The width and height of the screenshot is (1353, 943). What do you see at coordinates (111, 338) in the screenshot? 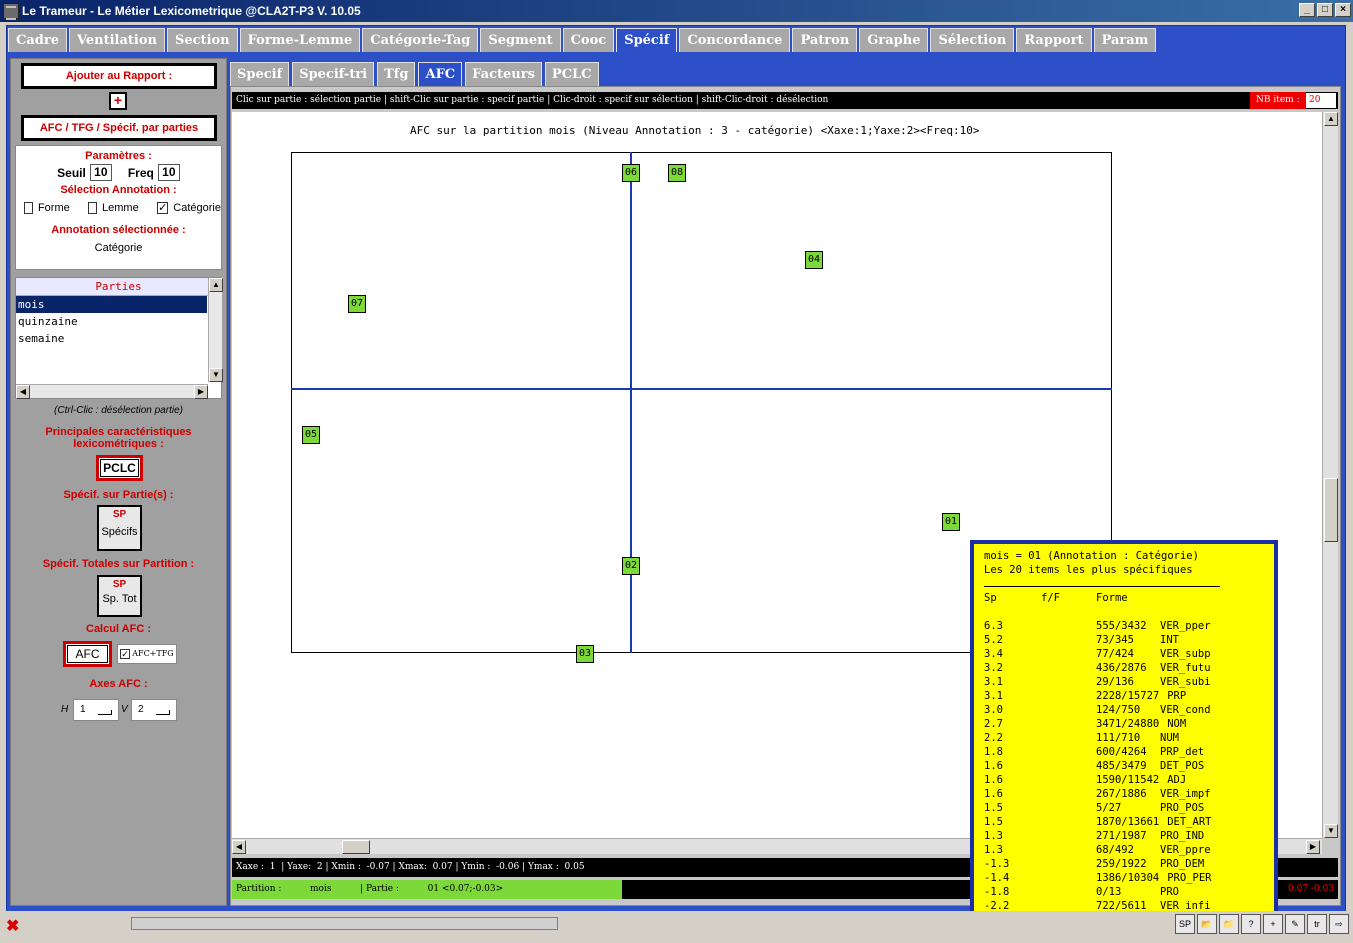
I see `list-item: semaine` at bounding box center [111, 338].